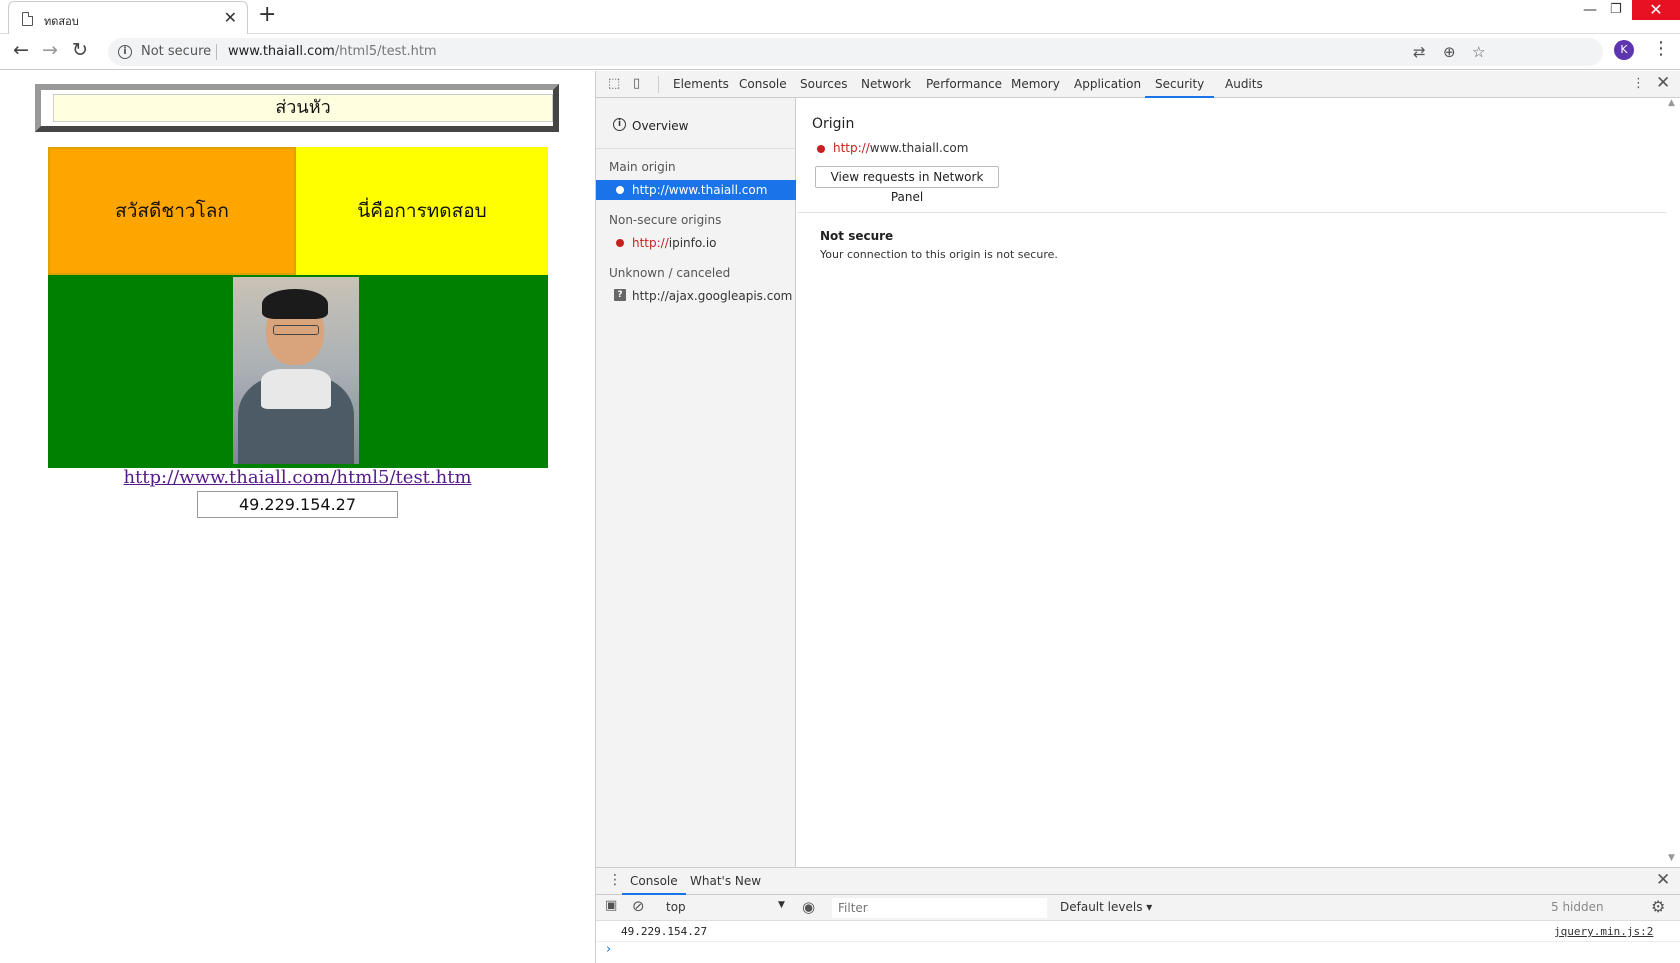 This screenshot has width=1680, height=963. Describe the element at coordinates (230, 17) in the screenshot. I see `tab-close-icon: ✕` at that location.